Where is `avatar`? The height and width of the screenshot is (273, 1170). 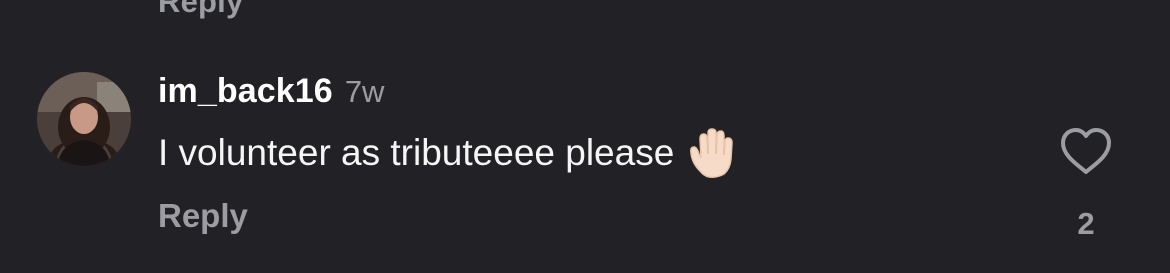
avatar is located at coordinates (84, 119).